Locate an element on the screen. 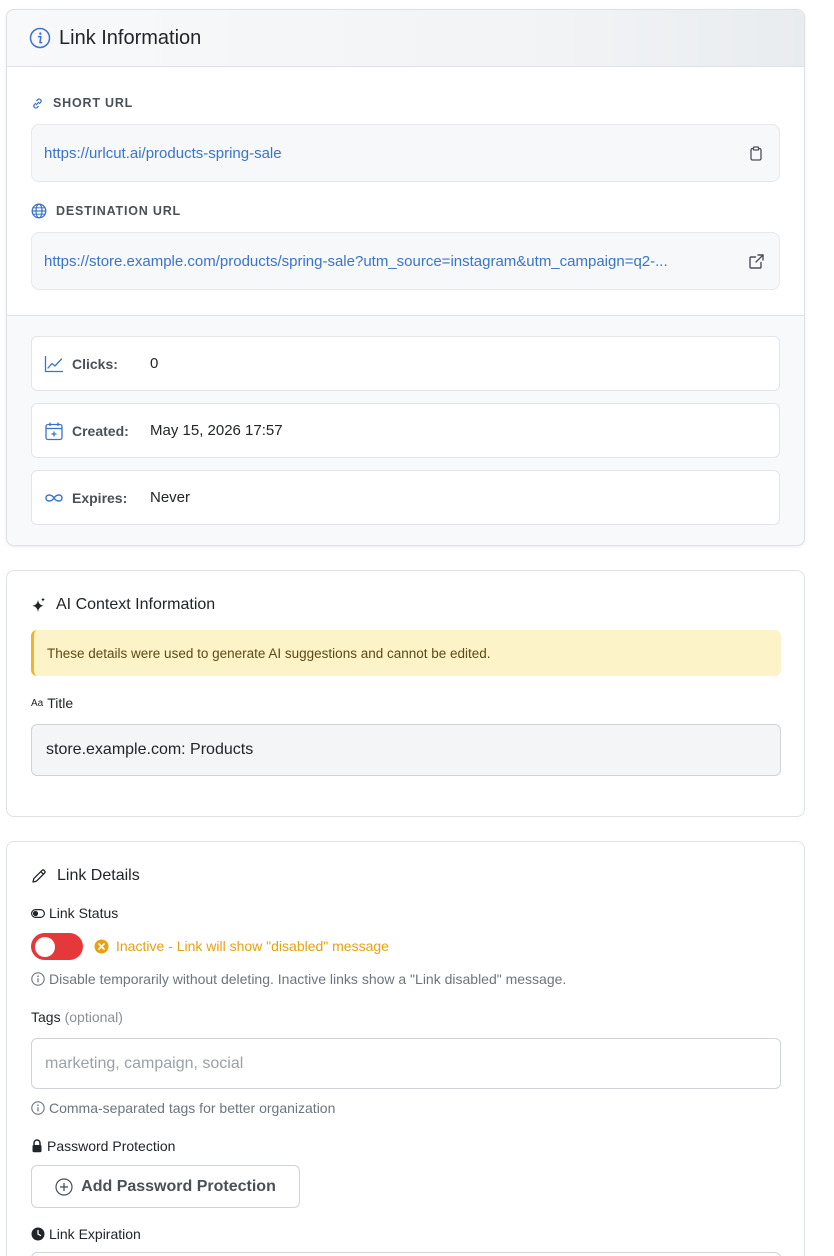 The image size is (834, 1256). ai-context-title: AI Context Information is located at coordinates (136, 604).